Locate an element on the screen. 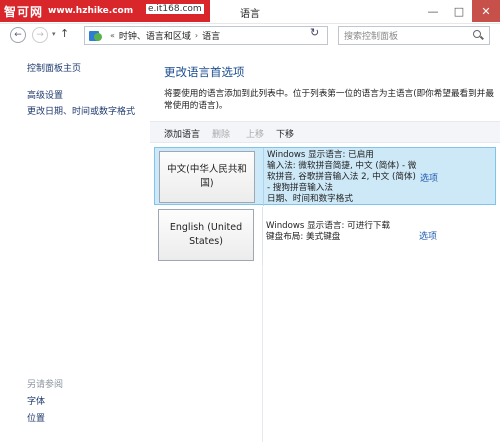 The height and width of the screenshot is (442, 500). title-bar: 语言 智可网 www.hzhike.com e.it168.com — □ ✕ is located at coordinates (250, 12).